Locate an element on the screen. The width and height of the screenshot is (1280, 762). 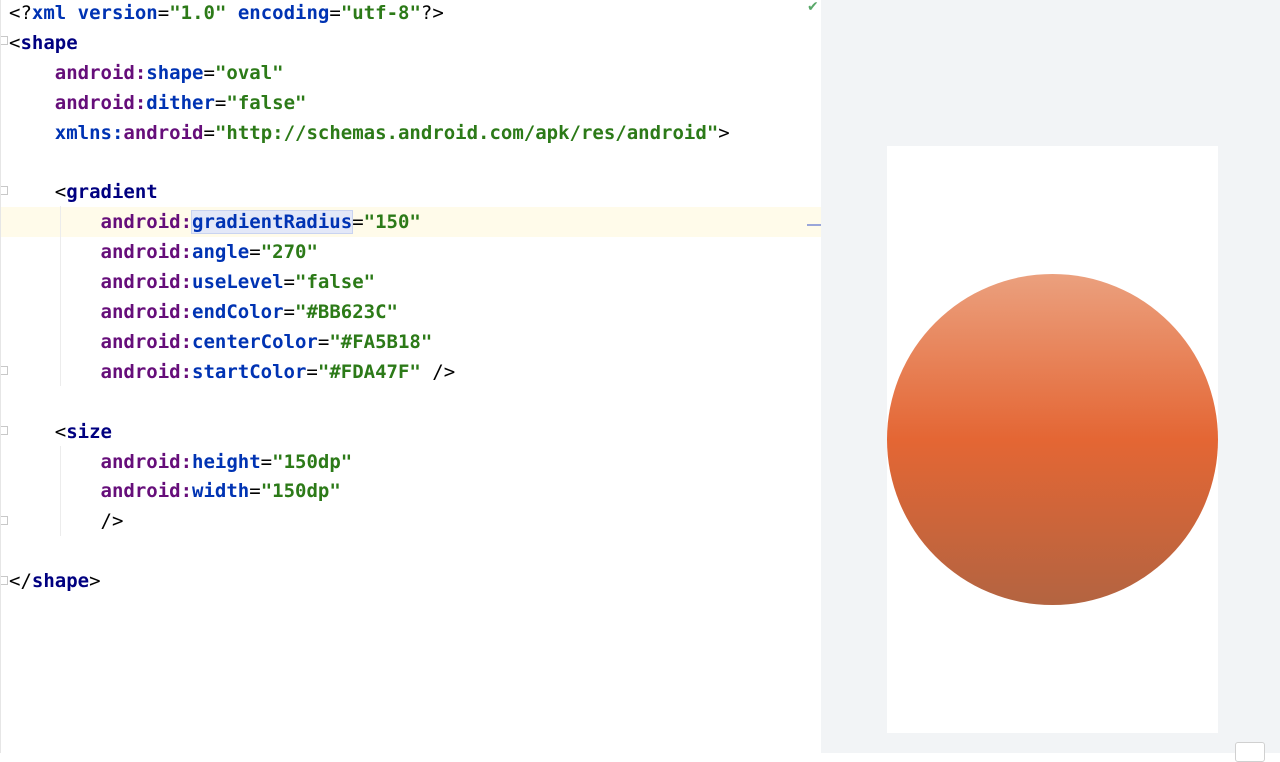
code-token: dither is located at coordinates (180, 102).